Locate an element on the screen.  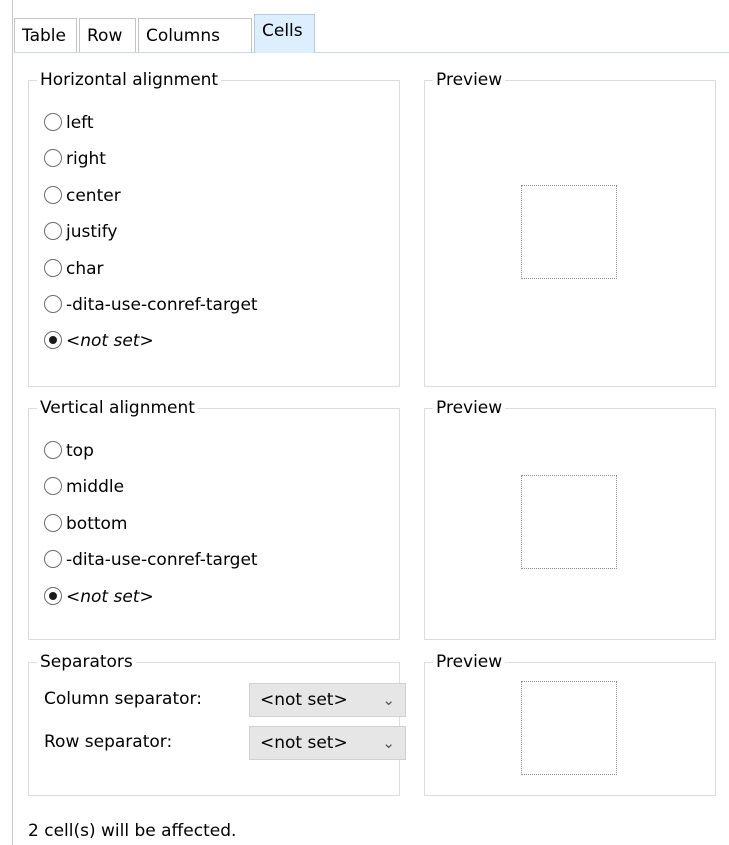
row-separator-label: Row separator: is located at coordinates (108, 742).